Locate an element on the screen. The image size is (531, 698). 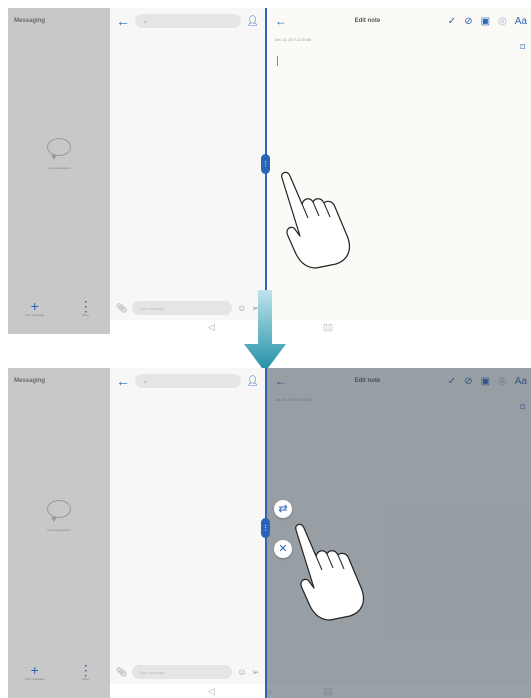
camera-icon: ◎ is located at coordinates (502, 21).